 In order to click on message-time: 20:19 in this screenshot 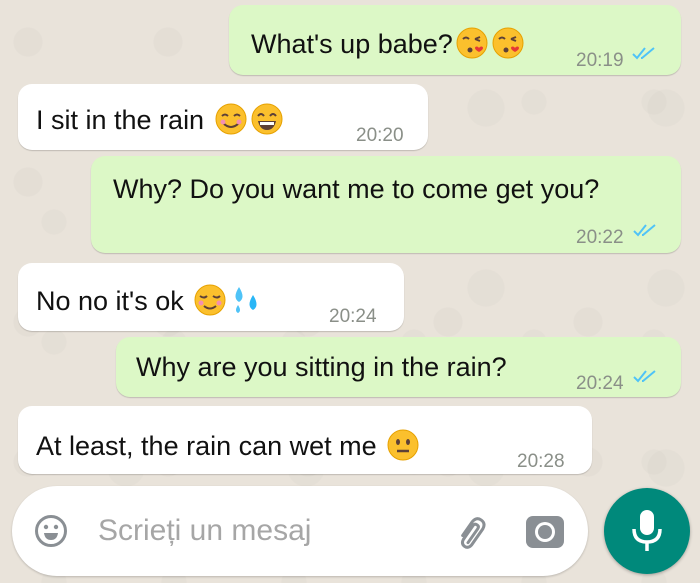, I will do `click(600, 60)`.